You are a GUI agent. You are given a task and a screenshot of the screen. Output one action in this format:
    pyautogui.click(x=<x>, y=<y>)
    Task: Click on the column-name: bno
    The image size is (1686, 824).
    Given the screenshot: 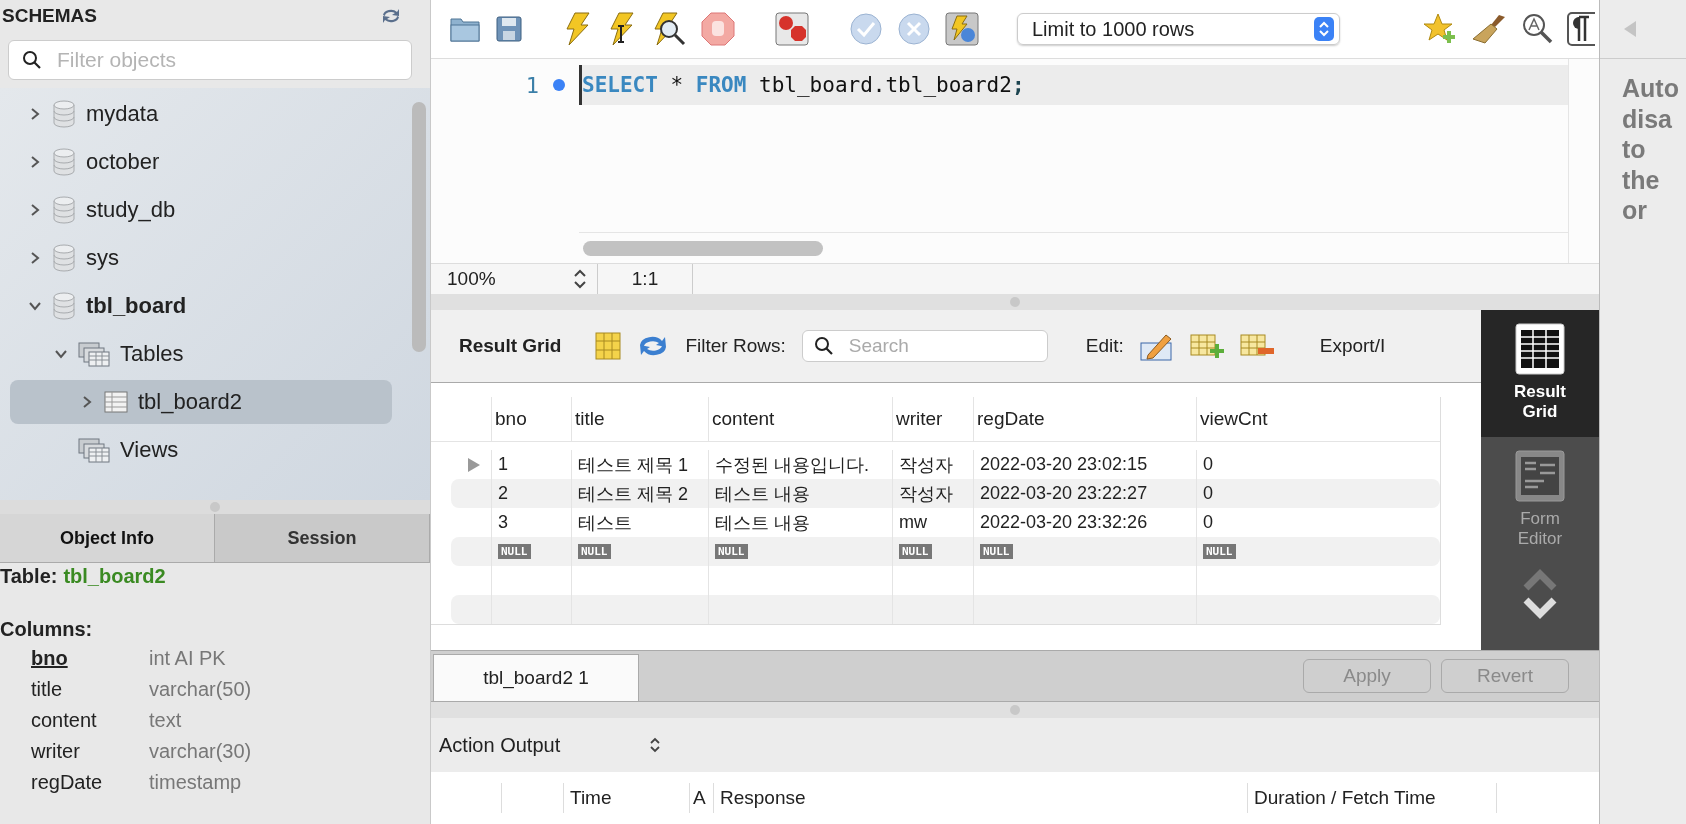 What is the action you would take?
    pyautogui.click(x=50, y=658)
    